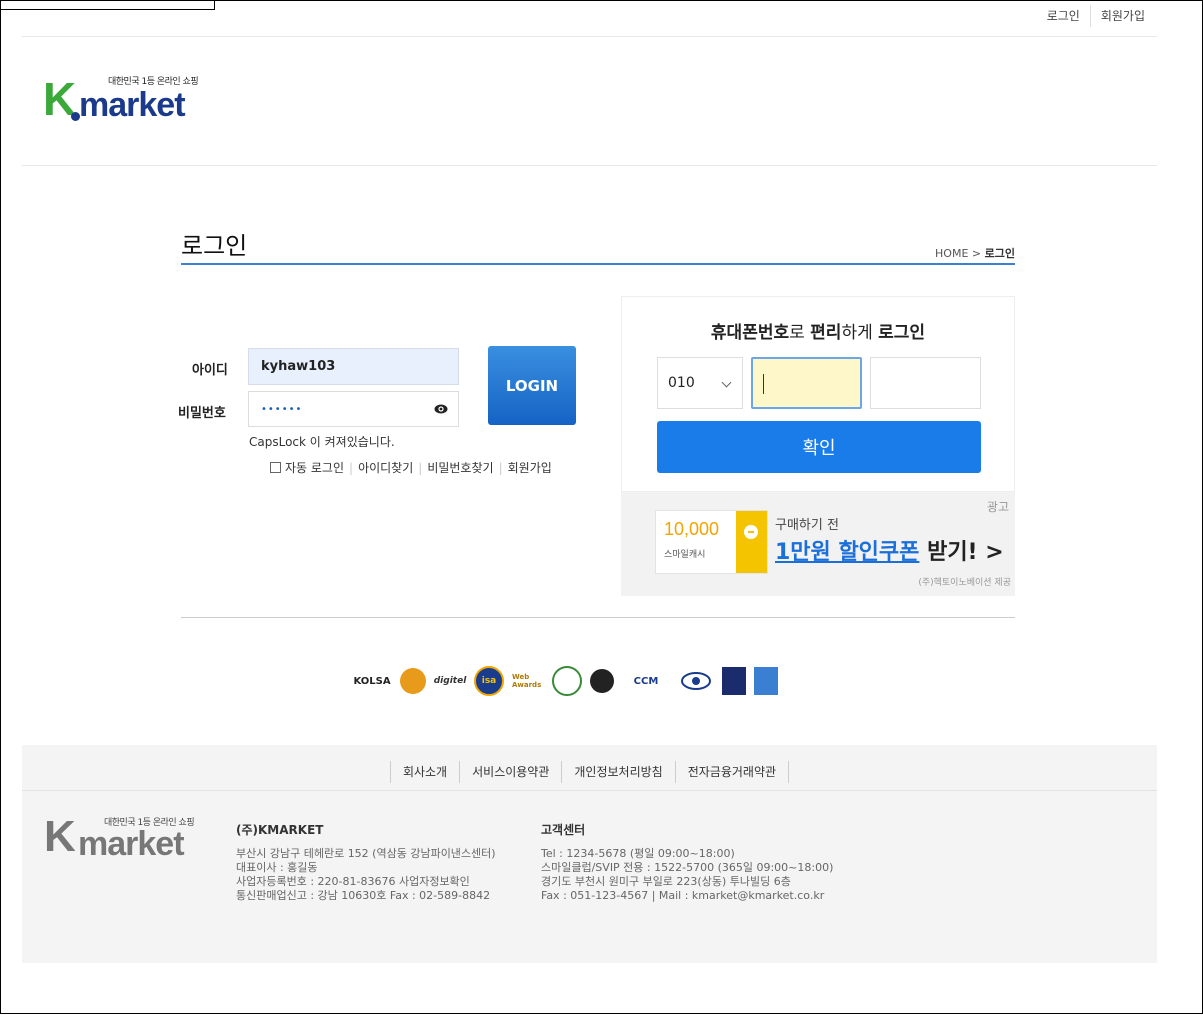 The height and width of the screenshot is (1015, 1203). Describe the element at coordinates (589, 36) in the screenshot. I see `header-divider` at that location.